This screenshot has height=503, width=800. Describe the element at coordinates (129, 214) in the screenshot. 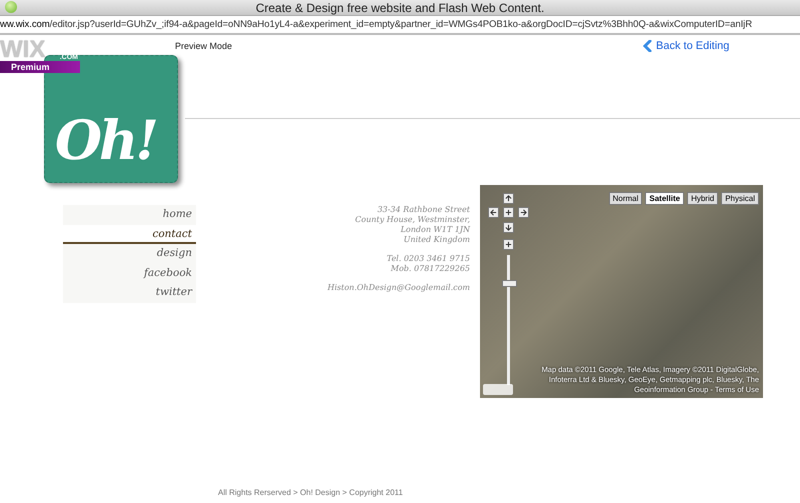

I see `nav-link: home` at that location.